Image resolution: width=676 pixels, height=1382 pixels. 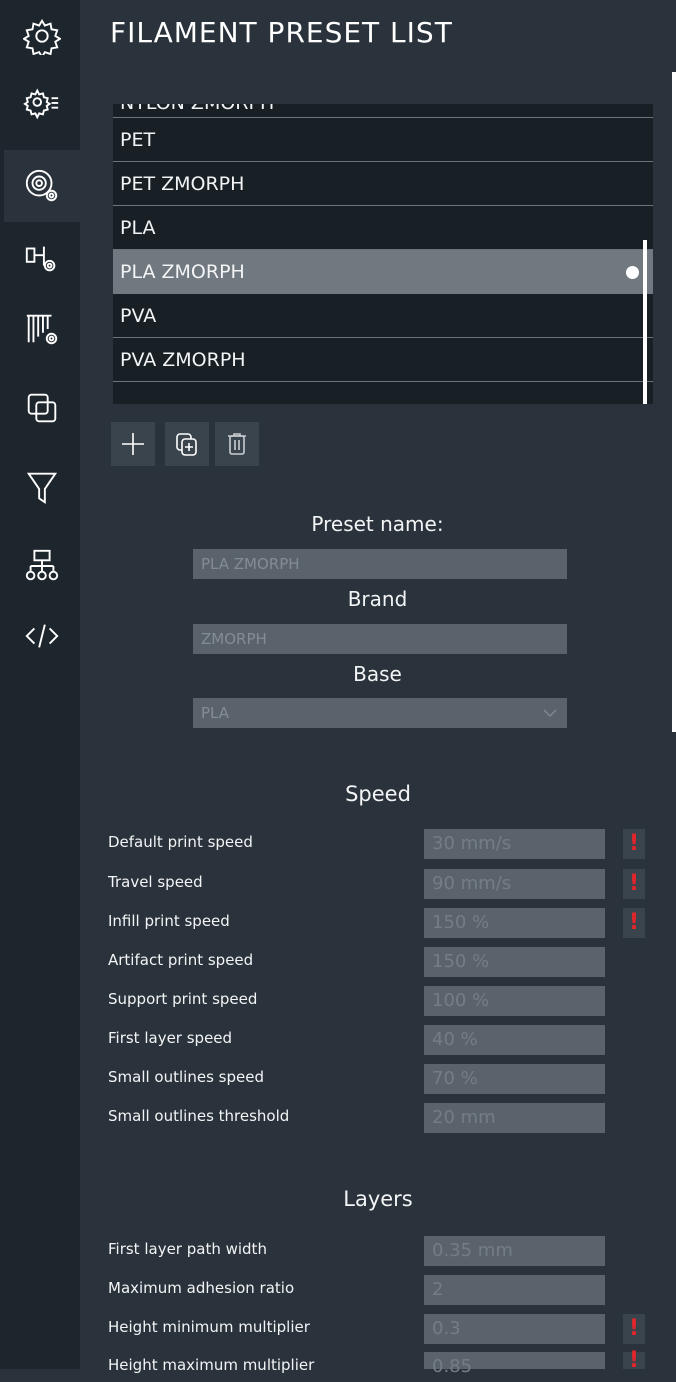 What do you see at coordinates (40, 684) in the screenshot?
I see `sidebar` at bounding box center [40, 684].